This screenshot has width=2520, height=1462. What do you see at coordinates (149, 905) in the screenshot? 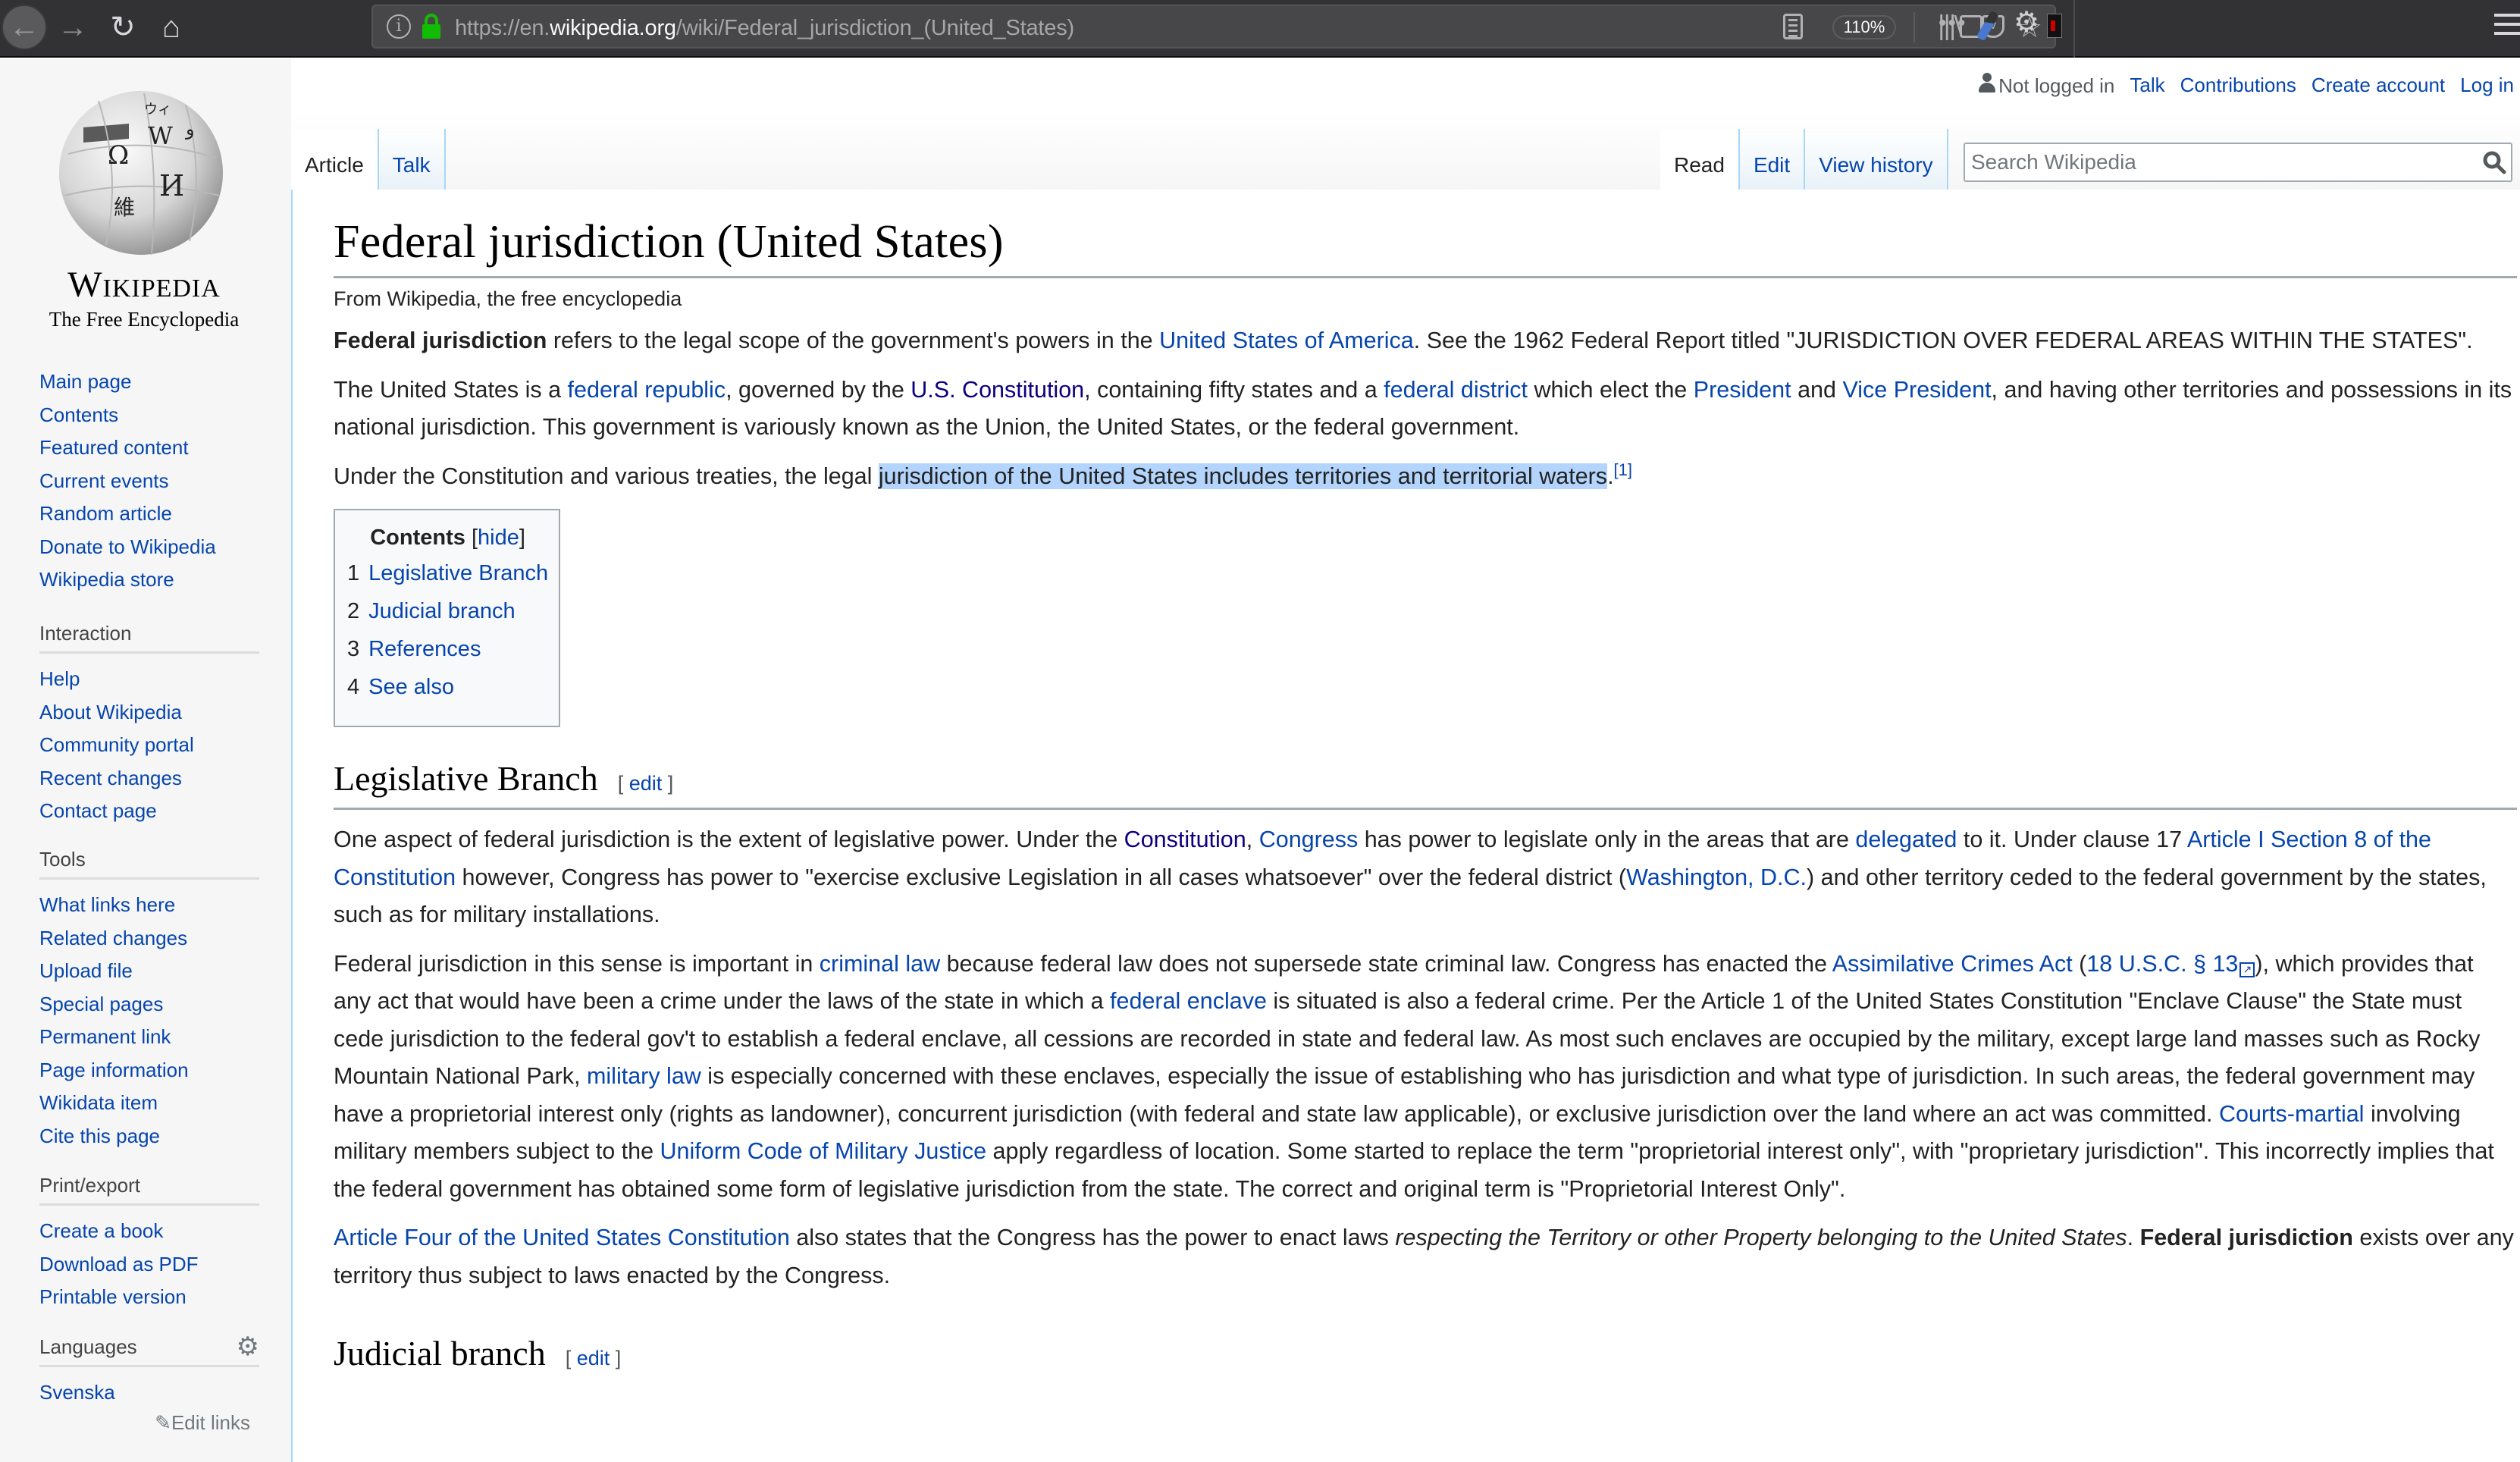
I see `sidebar-item-what-links-here: What links here` at bounding box center [149, 905].